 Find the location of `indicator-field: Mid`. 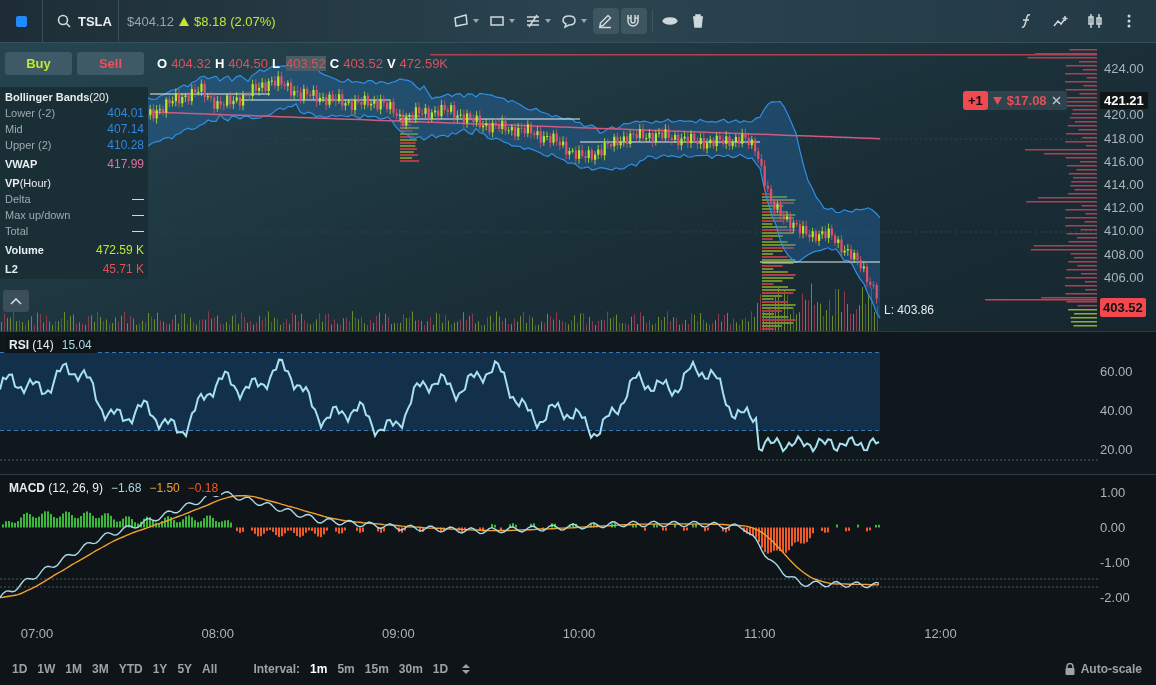

indicator-field: Mid is located at coordinates (14, 129).